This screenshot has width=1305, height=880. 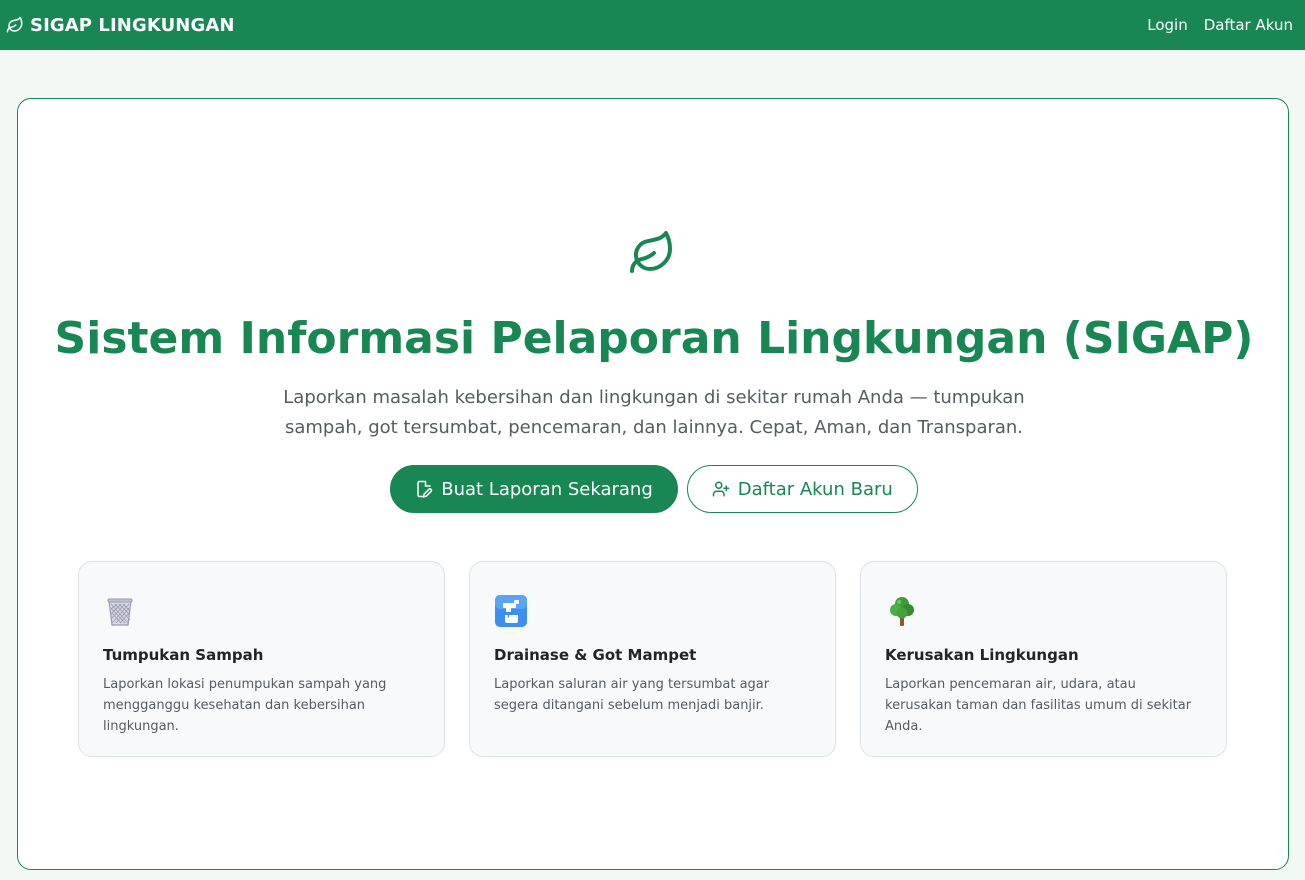 I want to click on person-plus-icon, so click(x=720, y=489).